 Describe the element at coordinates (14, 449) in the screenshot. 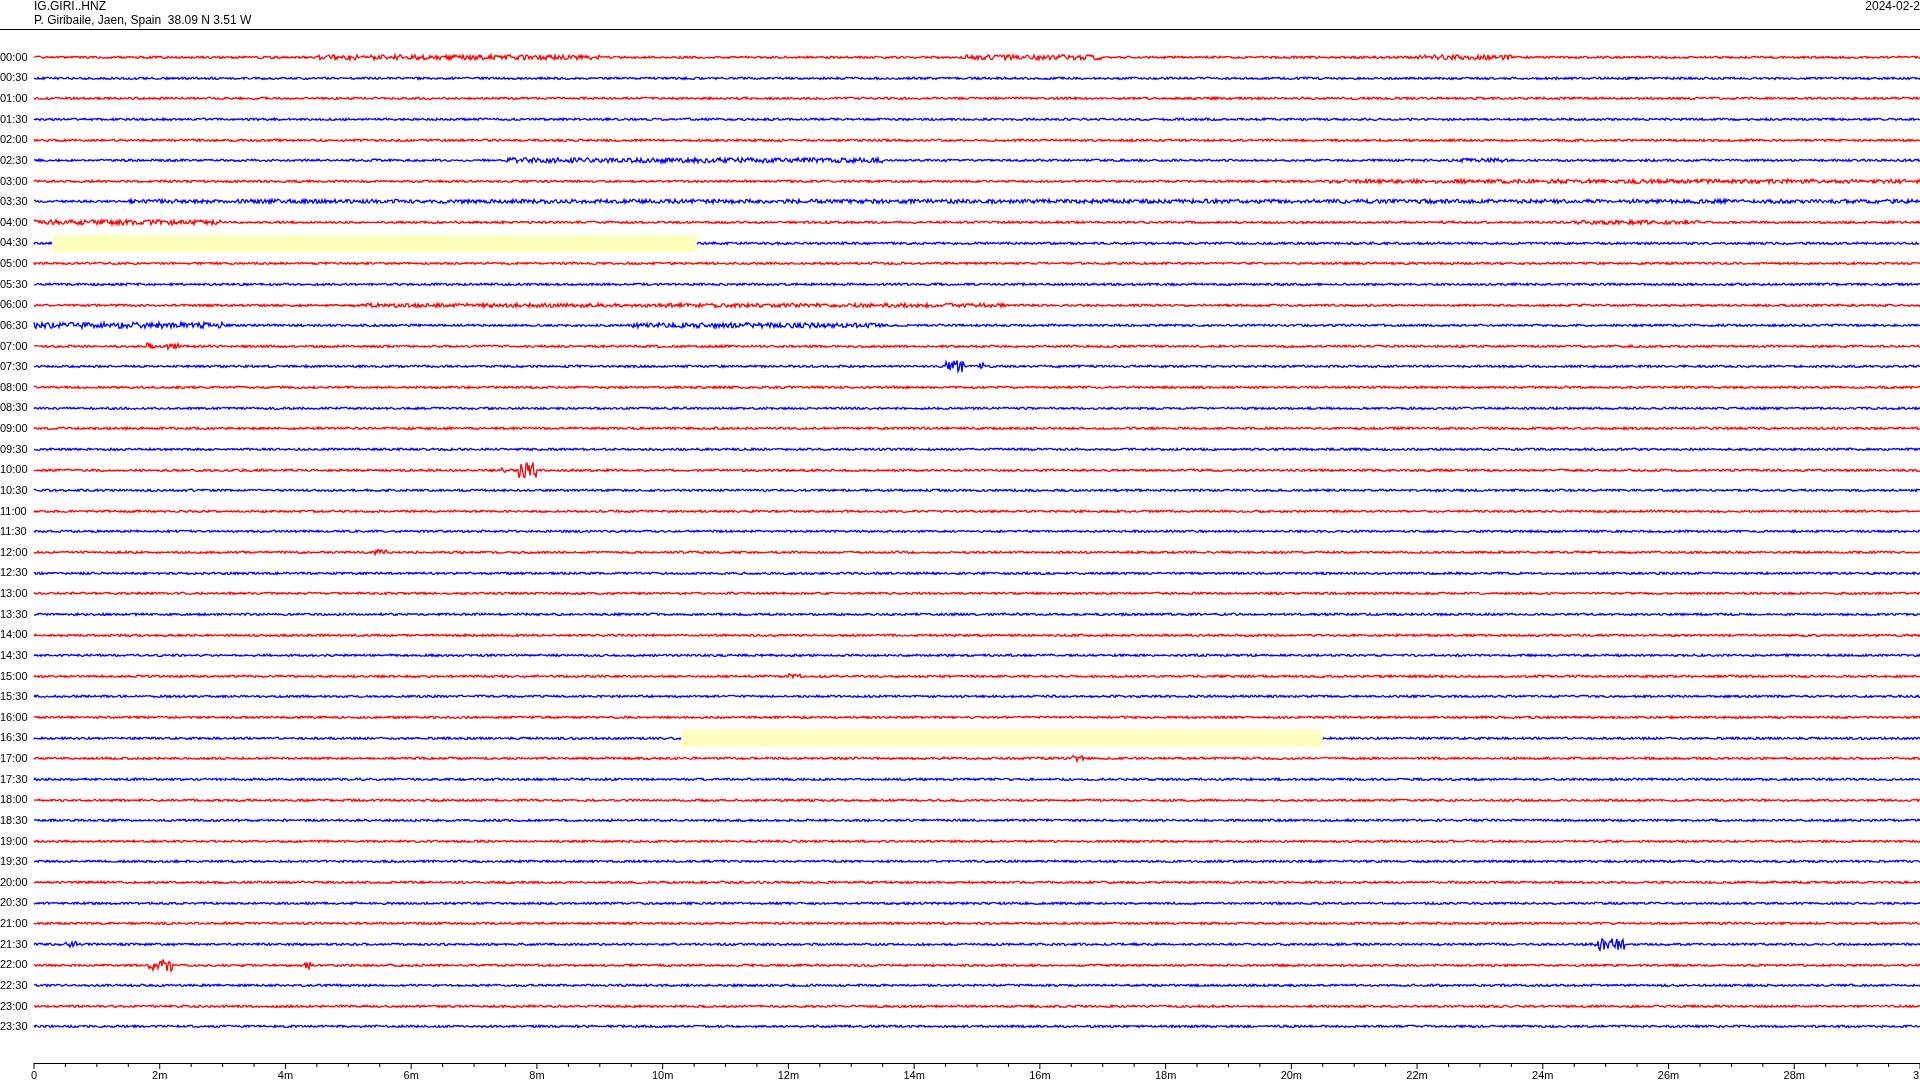

I see `time-label: 09:30` at that location.